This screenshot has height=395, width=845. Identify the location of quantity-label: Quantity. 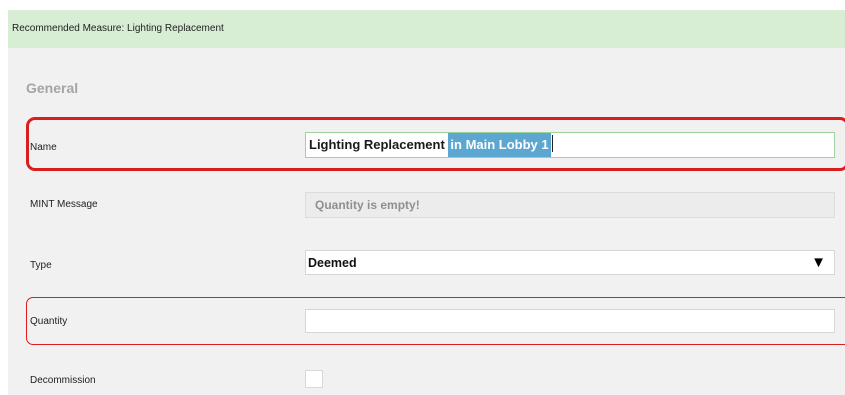
(49, 321).